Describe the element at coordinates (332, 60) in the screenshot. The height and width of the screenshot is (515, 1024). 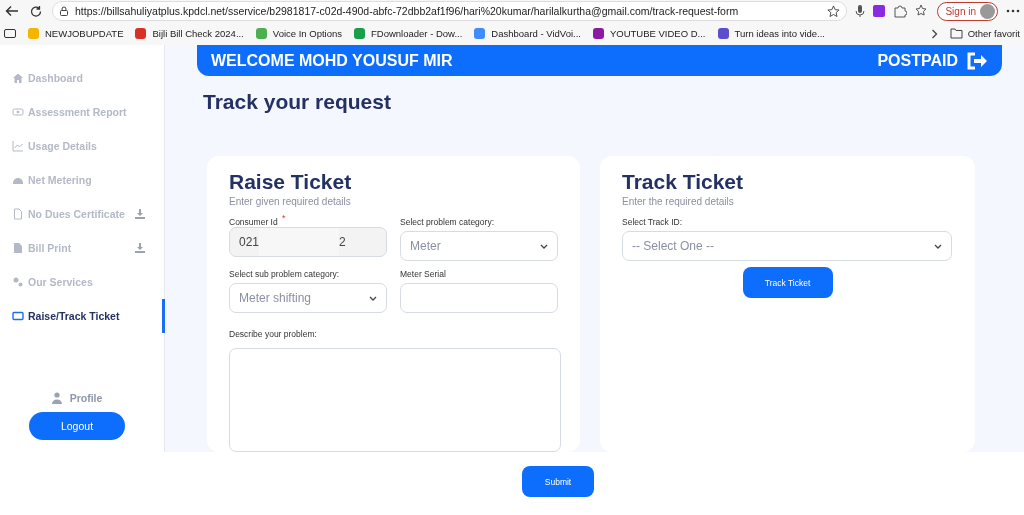
I see `welcome-text: WELCOME MOHD YOUSUF MIR` at that location.